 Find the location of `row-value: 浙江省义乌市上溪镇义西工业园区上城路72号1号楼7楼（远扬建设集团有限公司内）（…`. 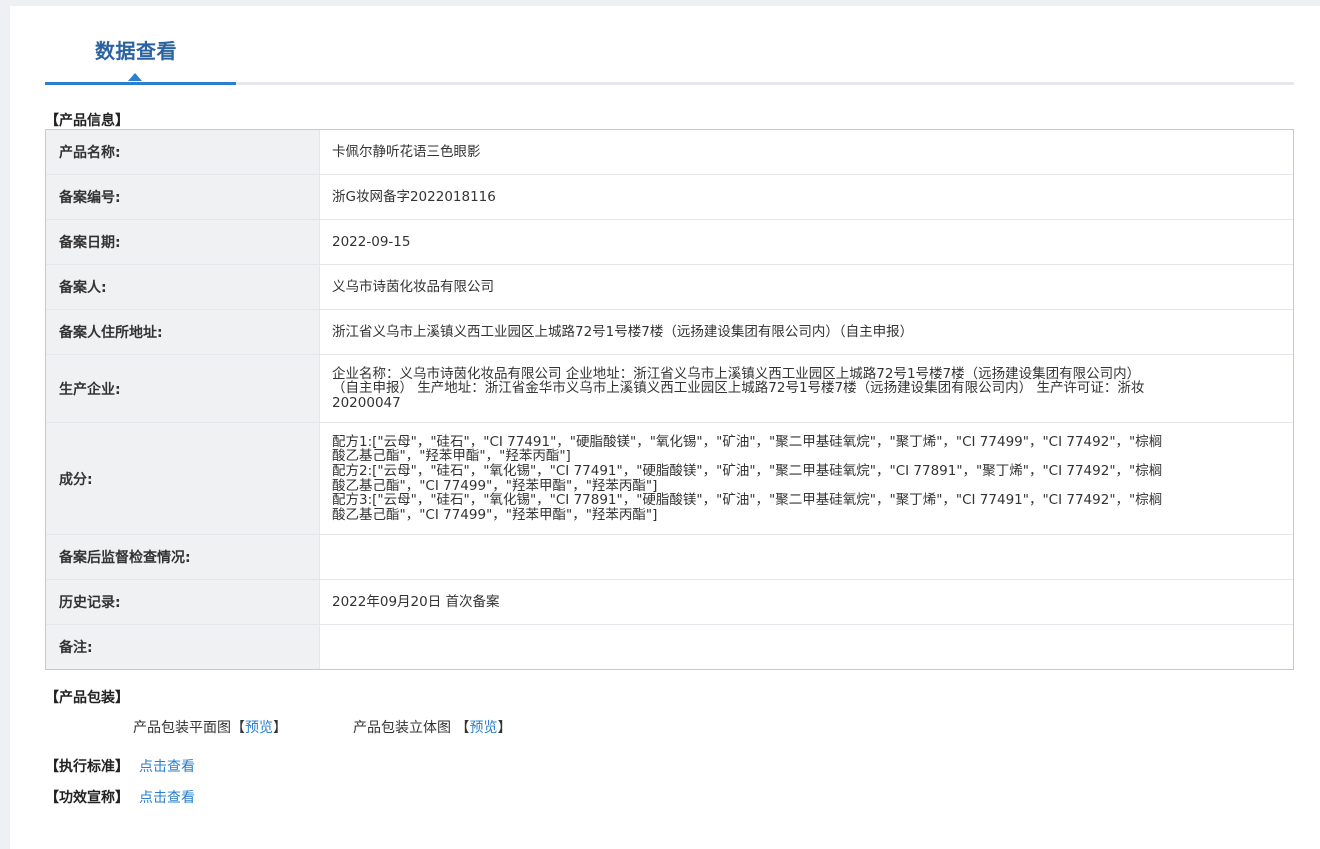

row-value: 浙江省义乌市上溪镇义西工业园区上城路72号1号楼7楼（远扬建设集团有限公司内）（… is located at coordinates (623, 331).